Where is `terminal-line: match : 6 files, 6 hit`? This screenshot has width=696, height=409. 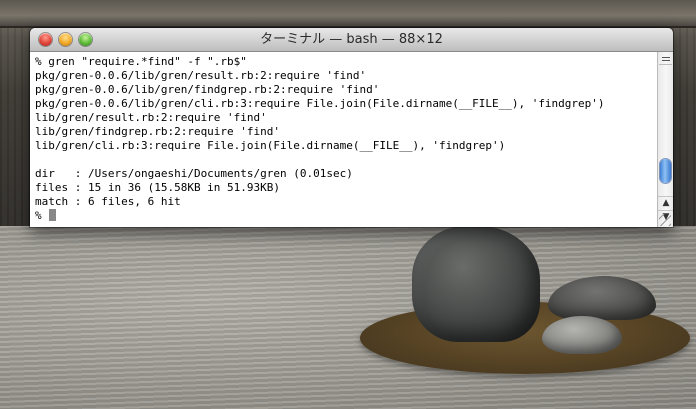 terminal-line: match : 6 files, 6 hit is located at coordinates (108, 201).